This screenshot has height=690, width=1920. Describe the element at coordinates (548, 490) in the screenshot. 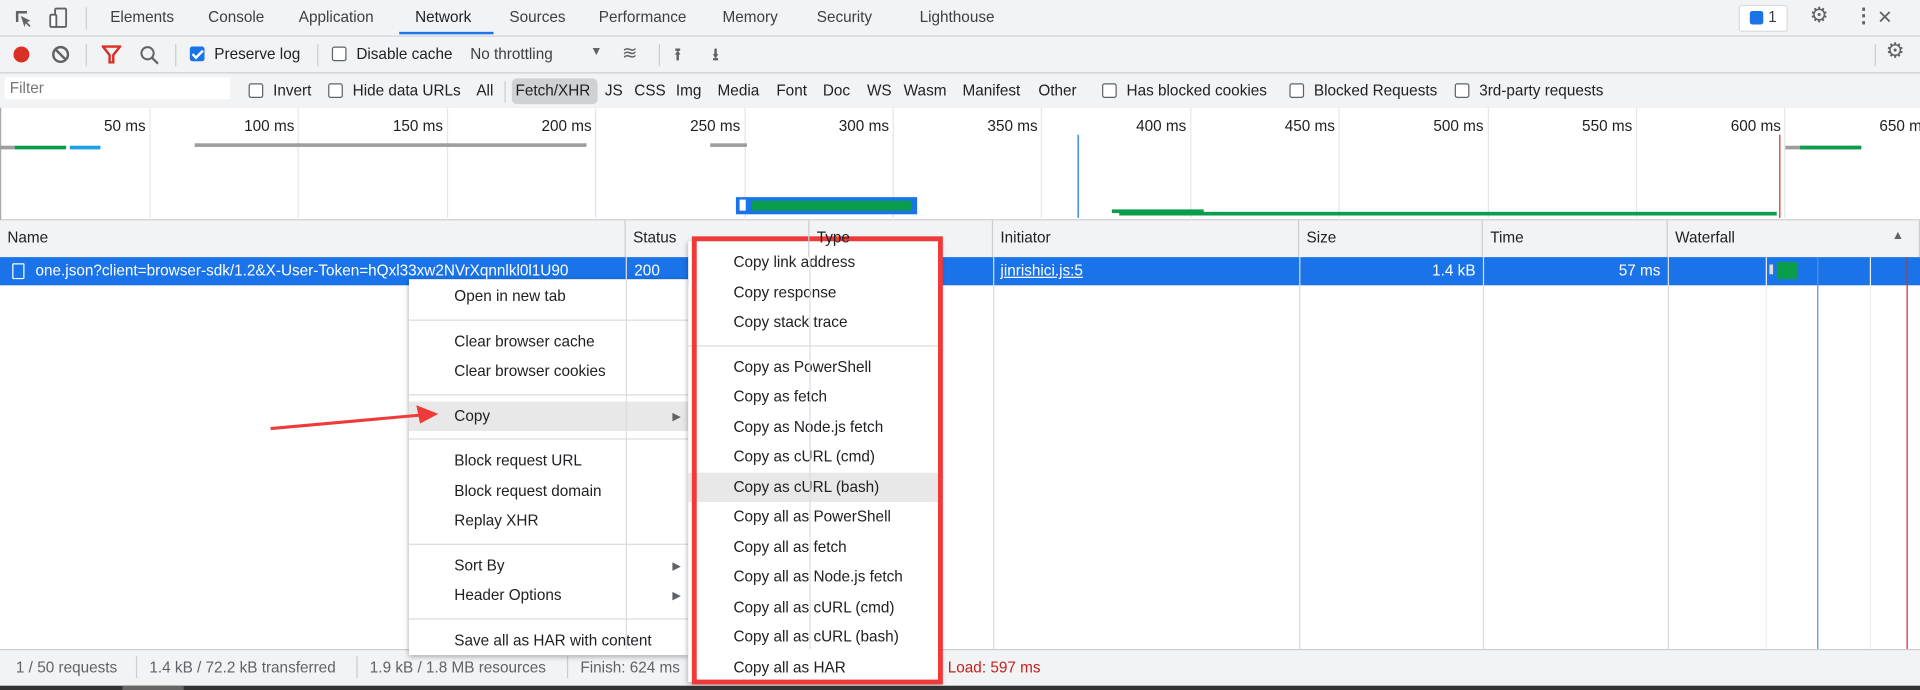

I see `menu-item-block-request-domain: Block request domain` at that location.